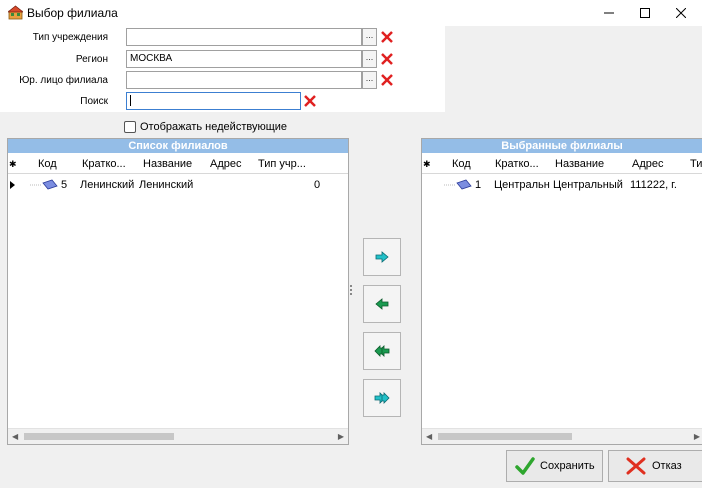  I want to click on search-clear-button, so click(309, 101).